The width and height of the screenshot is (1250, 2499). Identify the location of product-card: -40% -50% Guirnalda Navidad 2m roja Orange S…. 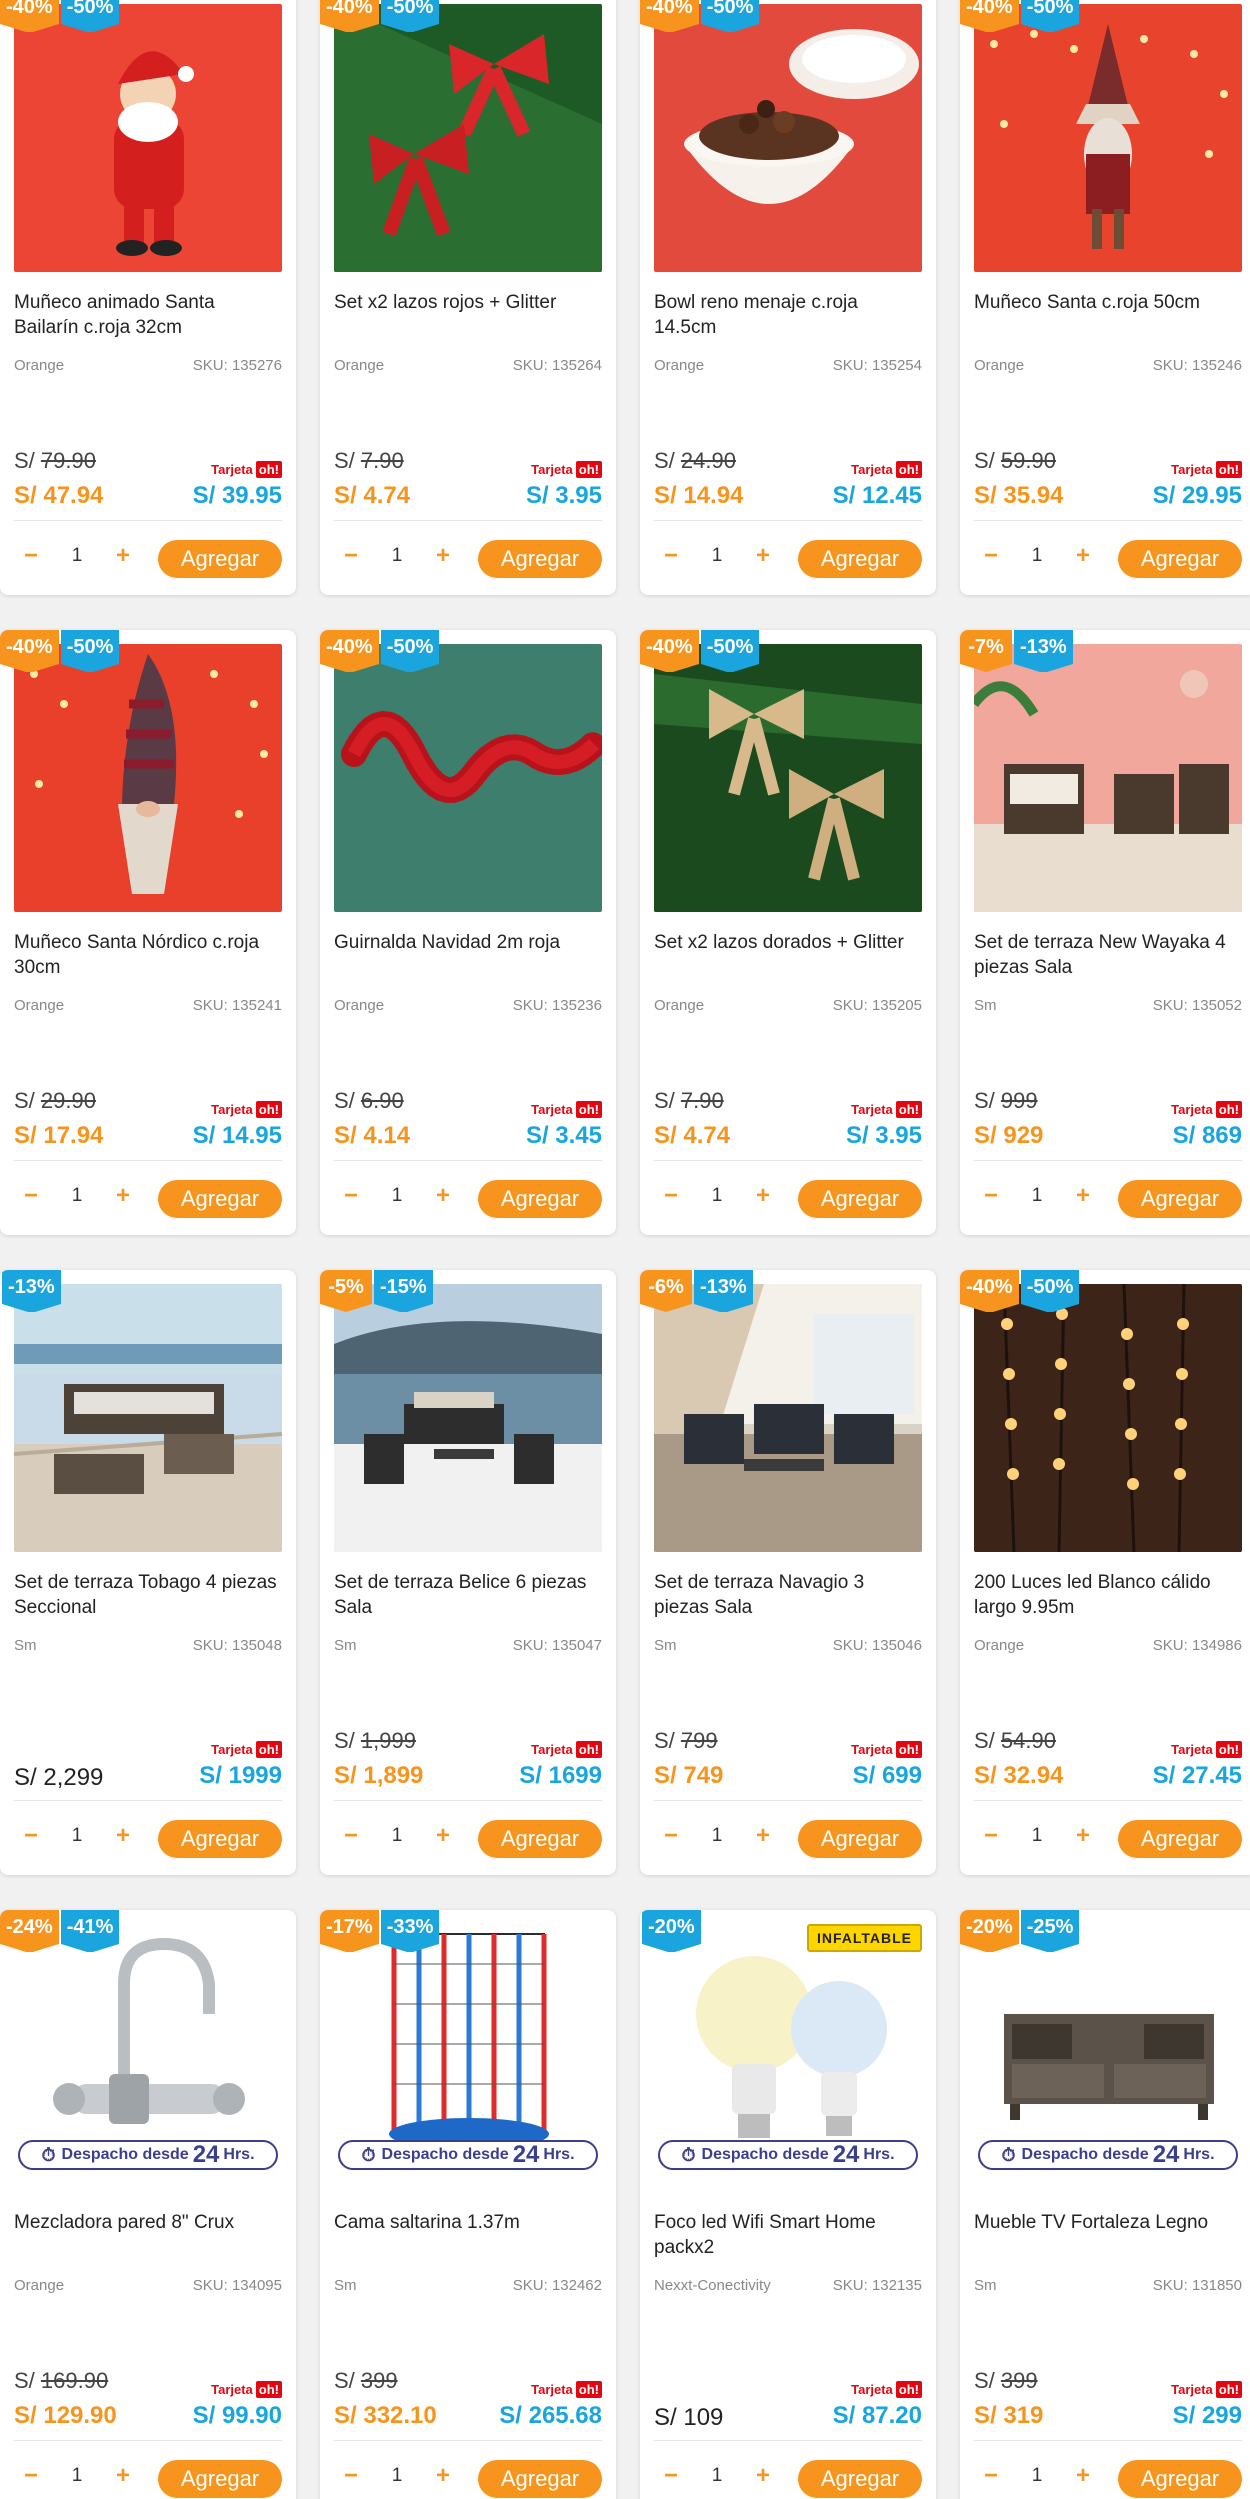
(468, 932).